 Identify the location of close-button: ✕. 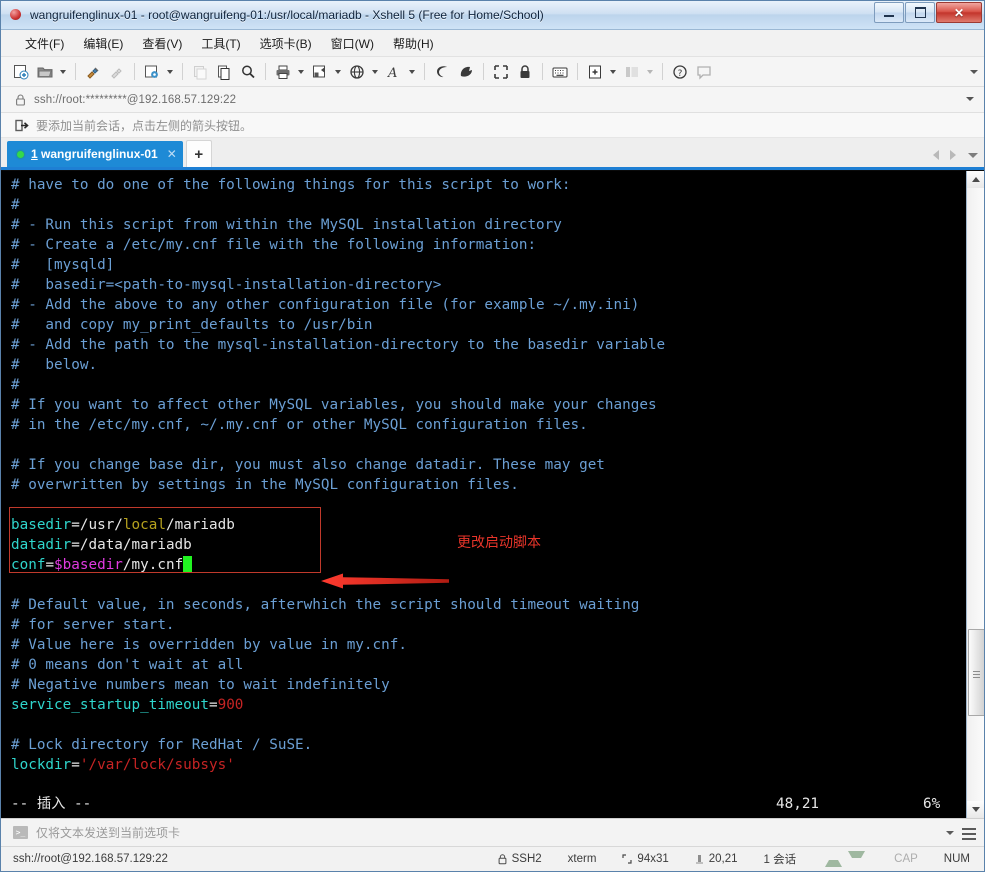
(959, 12).